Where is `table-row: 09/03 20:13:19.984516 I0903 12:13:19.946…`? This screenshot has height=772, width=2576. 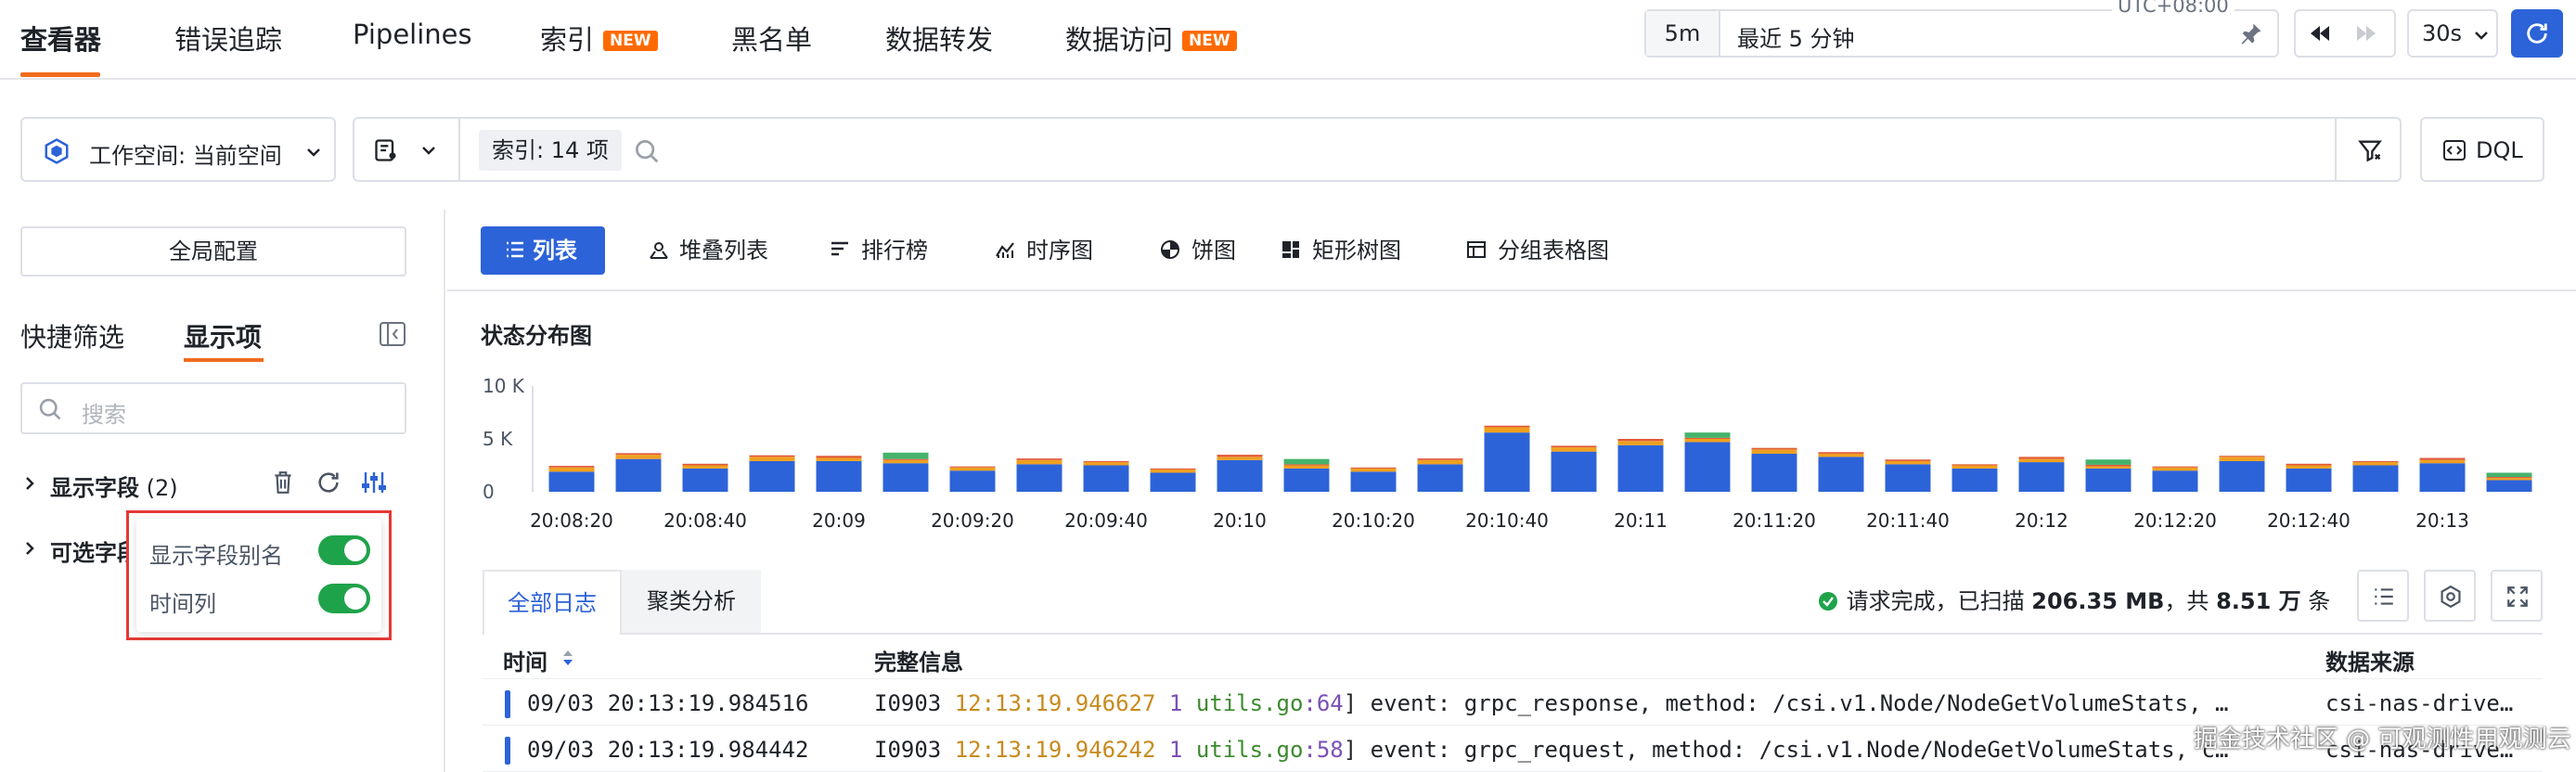 table-row: 09/03 20:13:19.984516 I0903 12:13:19.946… is located at coordinates (1513, 703).